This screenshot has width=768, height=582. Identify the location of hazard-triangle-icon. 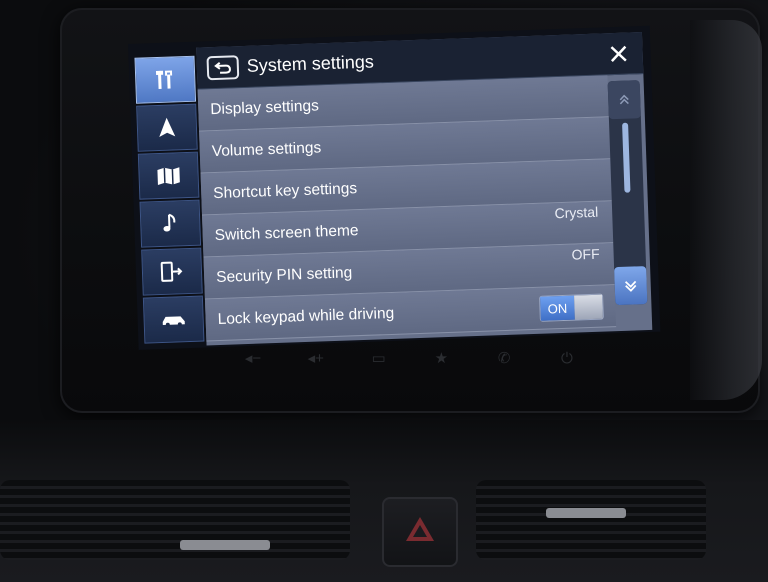
(420, 529).